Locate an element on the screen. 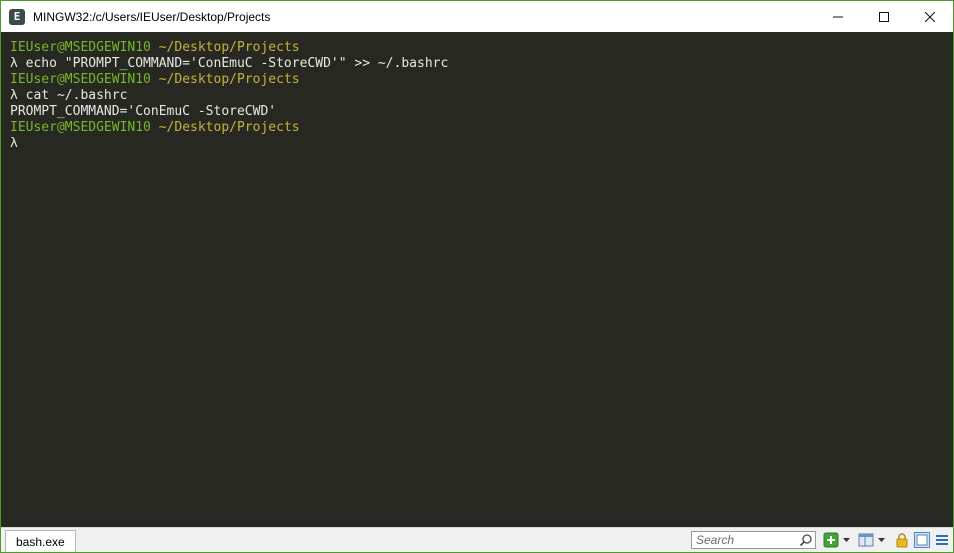  command-text: λ is located at coordinates (14, 143).